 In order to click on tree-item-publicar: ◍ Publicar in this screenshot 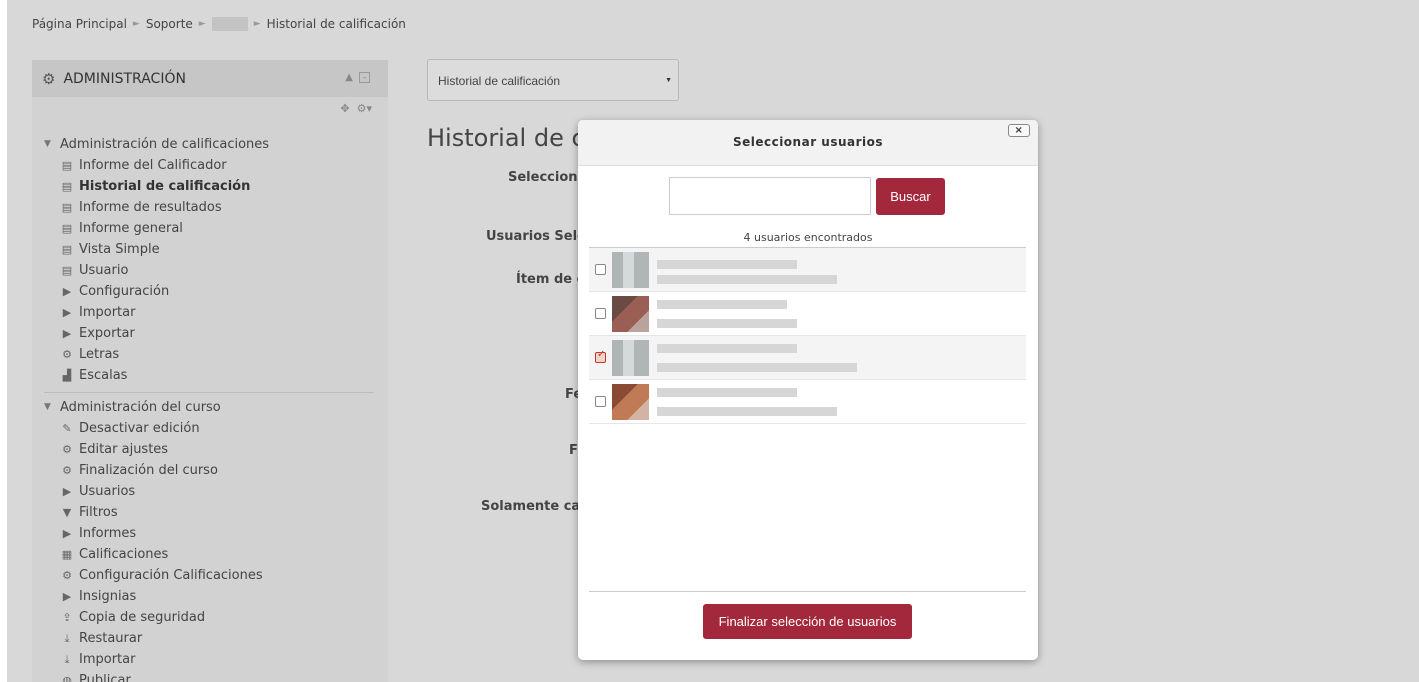, I will do `click(209, 676)`.